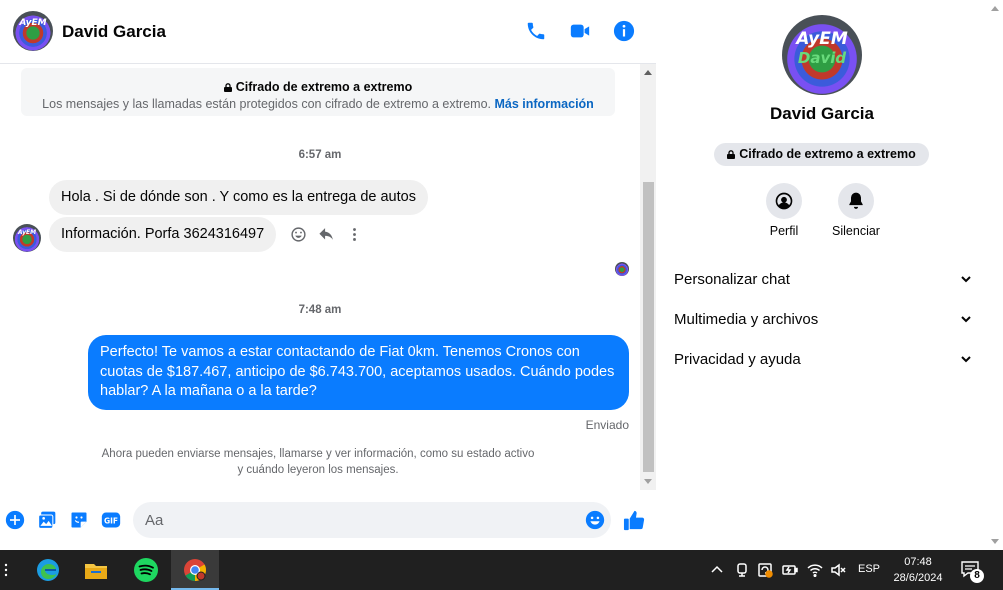  I want to click on section-label: Multimedia y archivos, so click(746, 319).